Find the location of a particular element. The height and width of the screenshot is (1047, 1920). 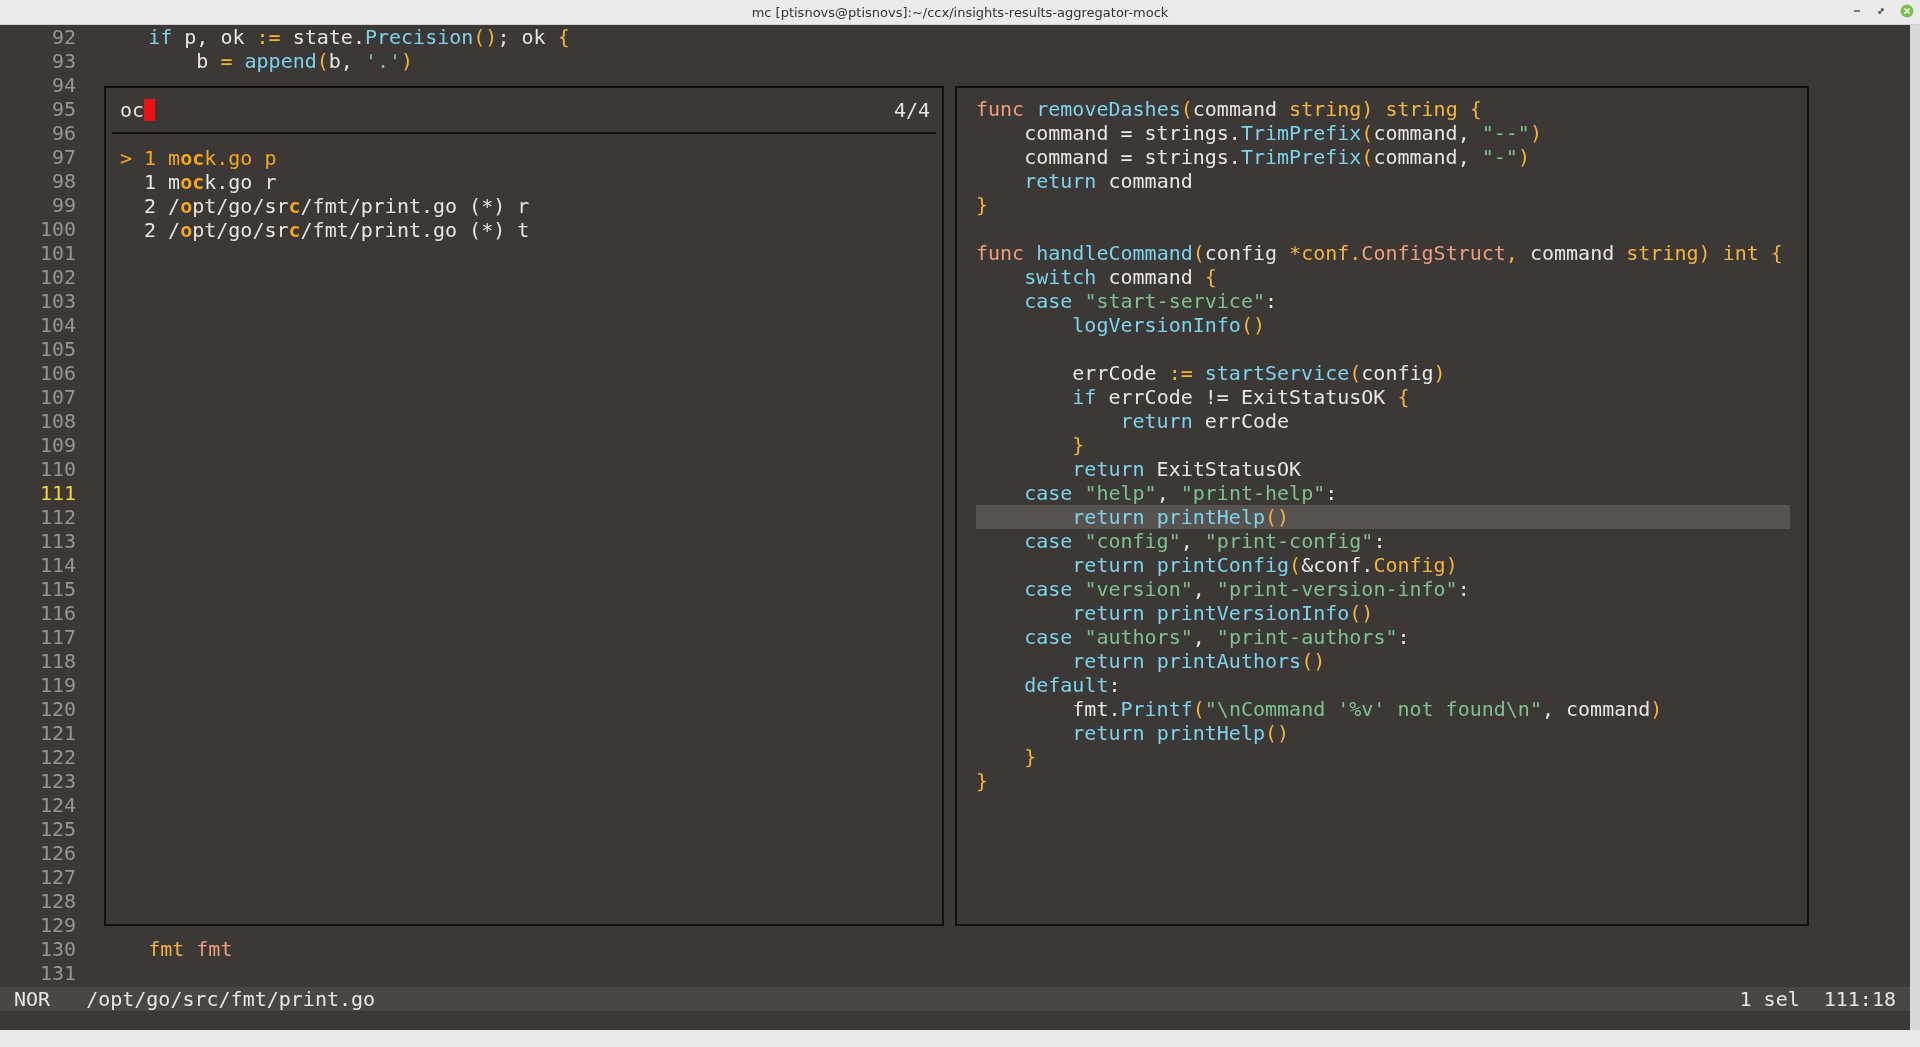

text-cursor is located at coordinates (150, 110).